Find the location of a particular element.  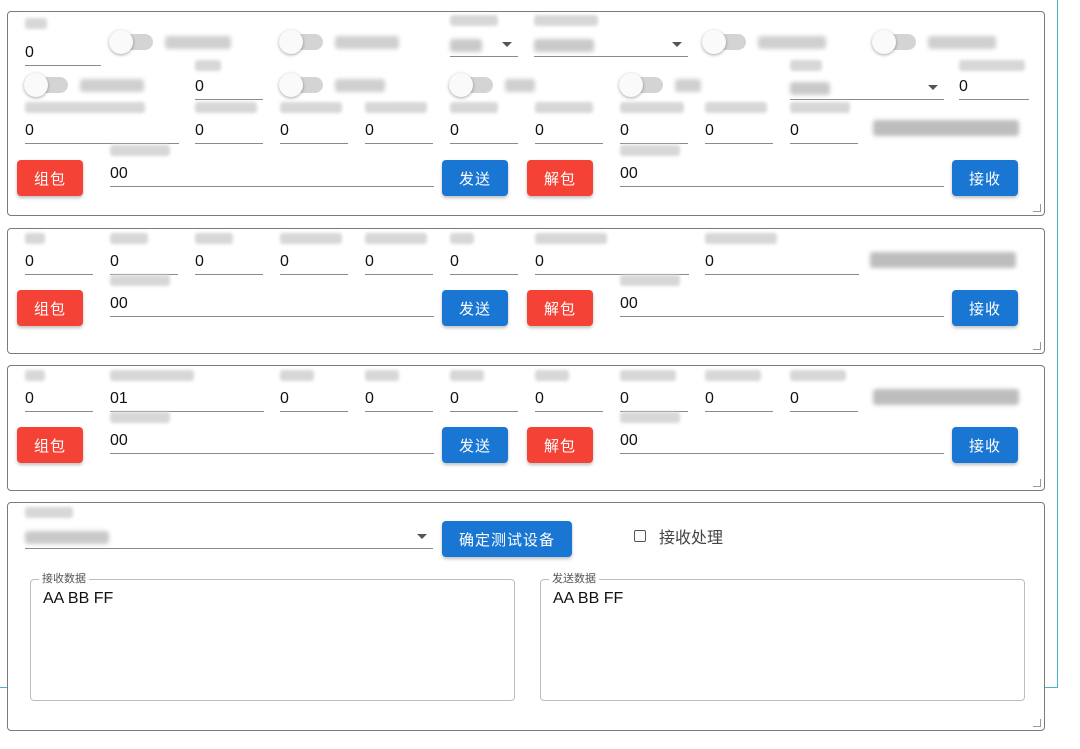

panel1-select-b is located at coordinates (484, 36).